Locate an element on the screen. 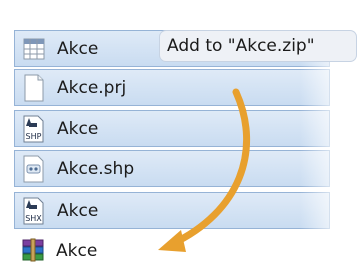  file-item-akce-shp-file: Akce.shp is located at coordinates (172, 168).